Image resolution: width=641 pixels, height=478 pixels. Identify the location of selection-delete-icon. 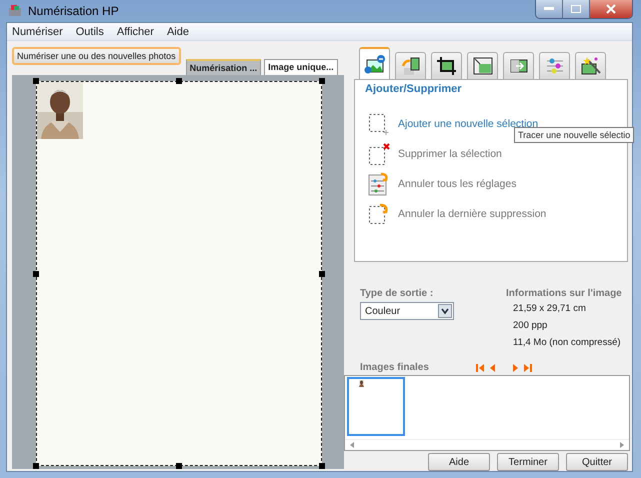
(379, 154).